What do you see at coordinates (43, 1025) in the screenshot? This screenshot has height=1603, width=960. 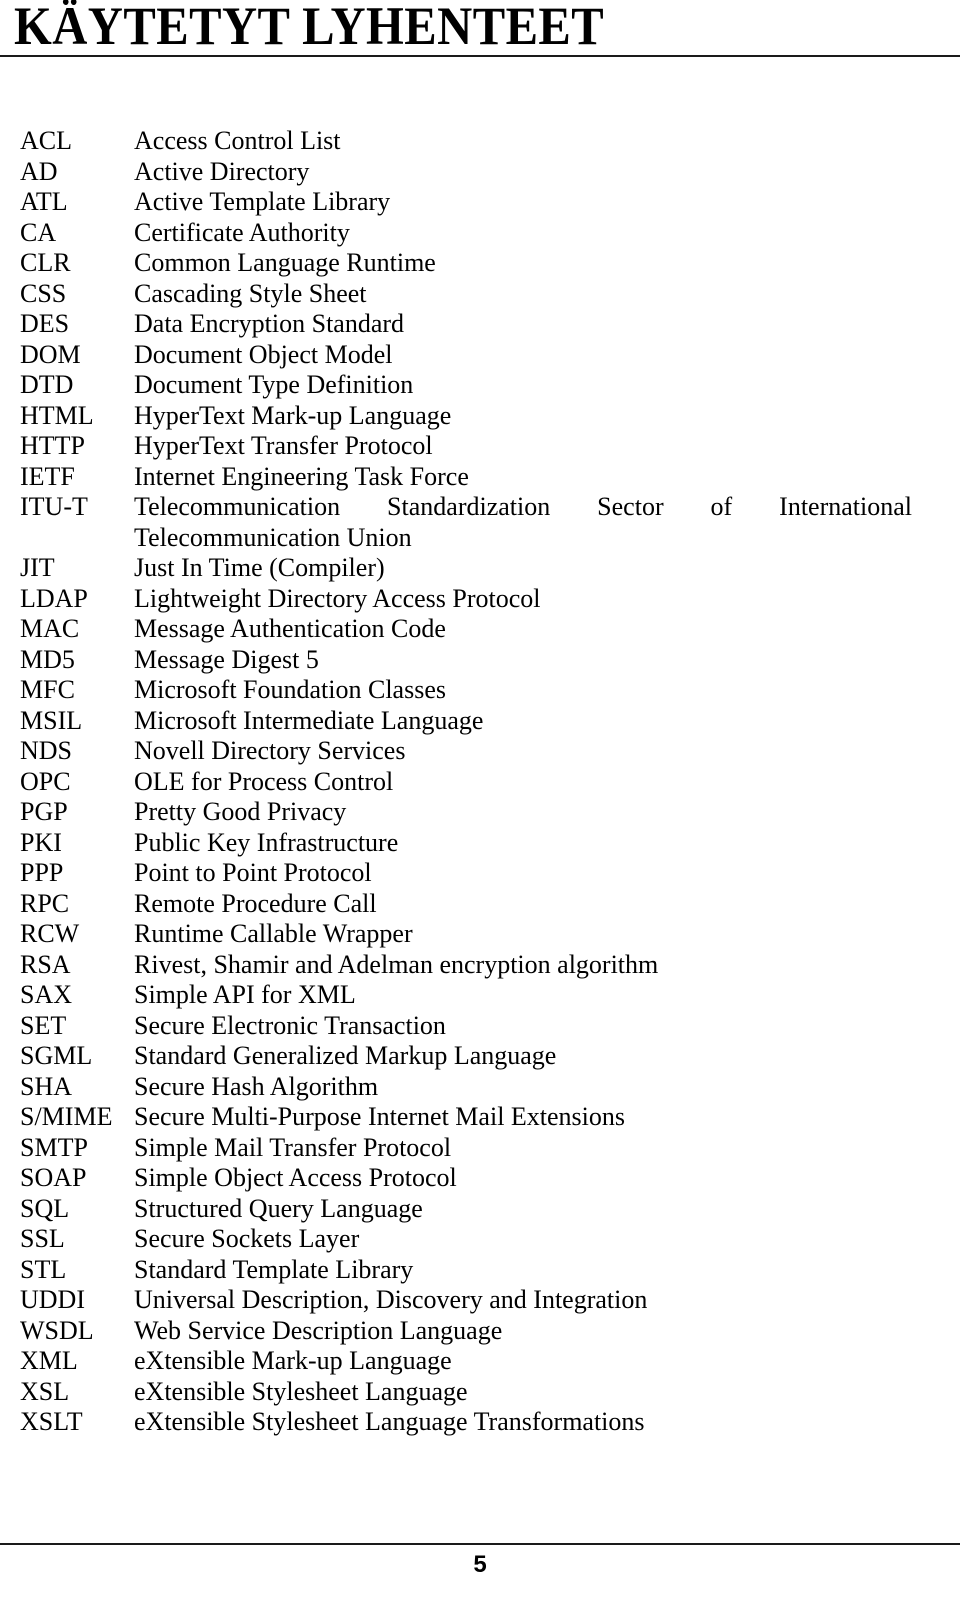 I see `abbreviation-term: SET` at bounding box center [43, 1025].